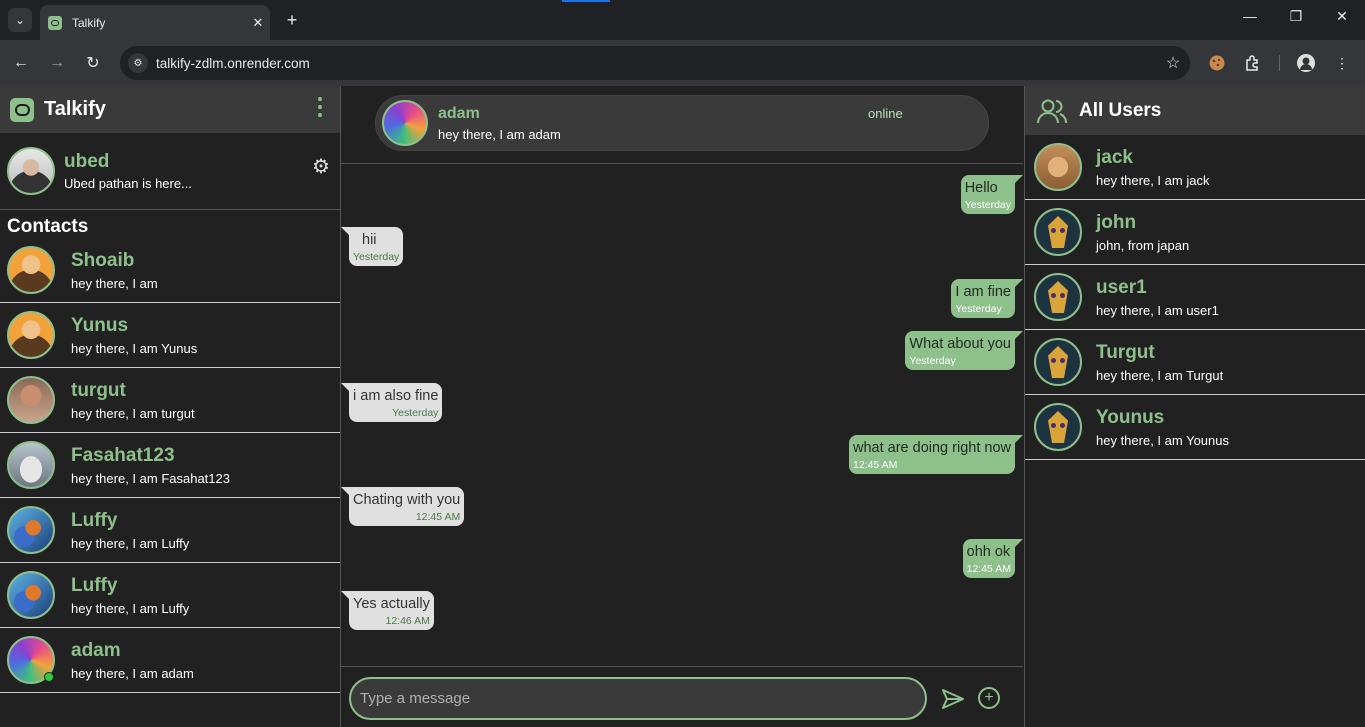 The image size is (1365, 727). Describe the element at coordinates (1125, 352) in the screenshot. I see `user-name: Turgut` at that location.